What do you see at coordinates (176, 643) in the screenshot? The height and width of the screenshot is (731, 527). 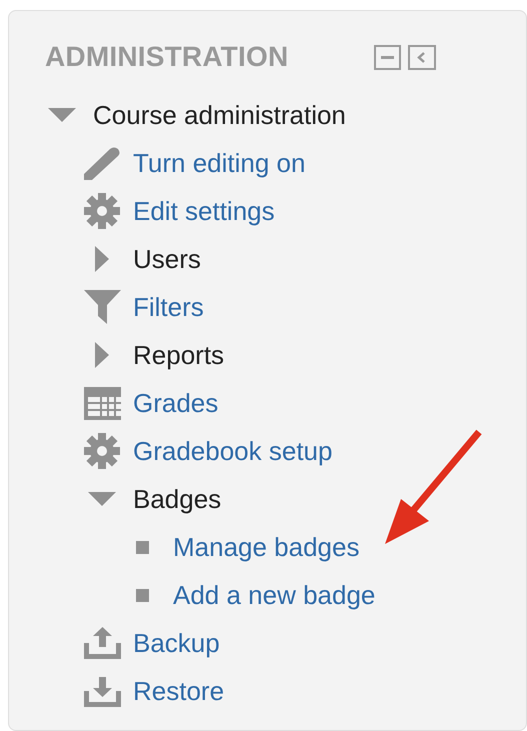 I see `nav-link: Backup` at bounding box center [176, 643].